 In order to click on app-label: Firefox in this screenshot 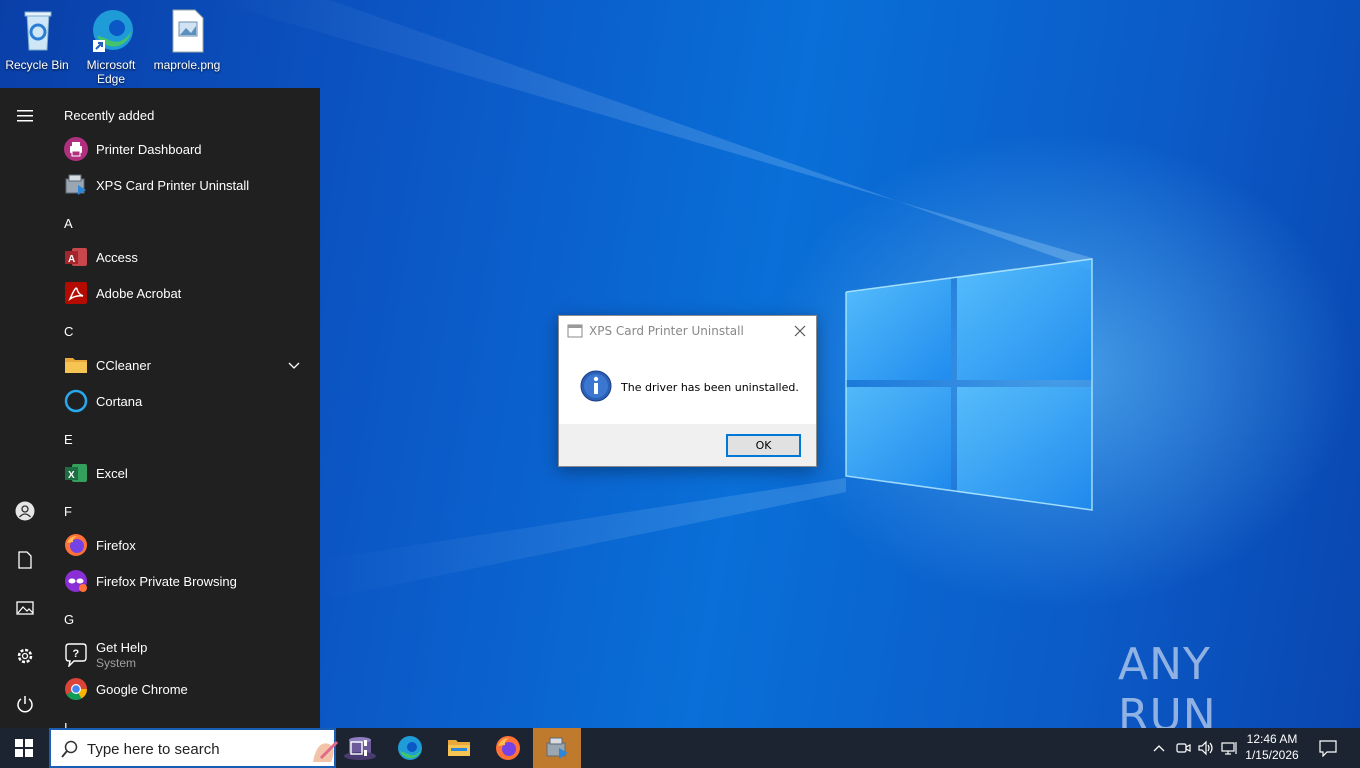, I will do `click(116, 545)`.